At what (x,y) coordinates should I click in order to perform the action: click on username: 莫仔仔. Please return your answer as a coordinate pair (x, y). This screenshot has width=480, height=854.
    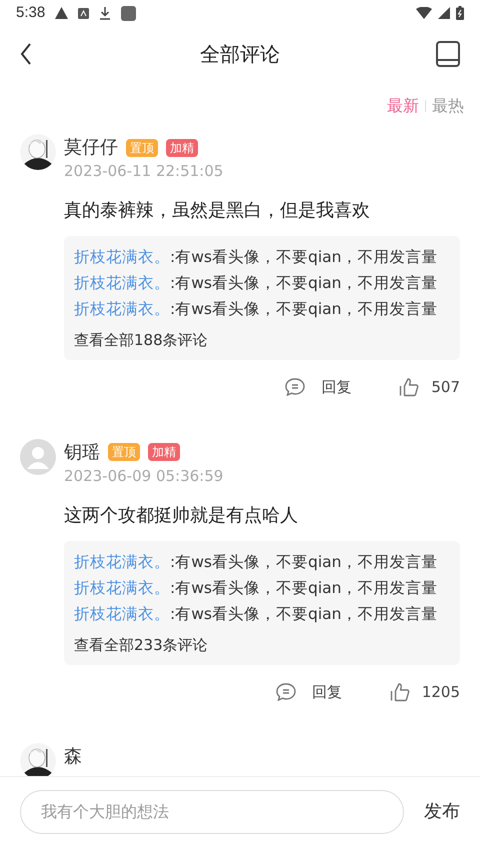
    Looking at the image, I should click on (91, 147).